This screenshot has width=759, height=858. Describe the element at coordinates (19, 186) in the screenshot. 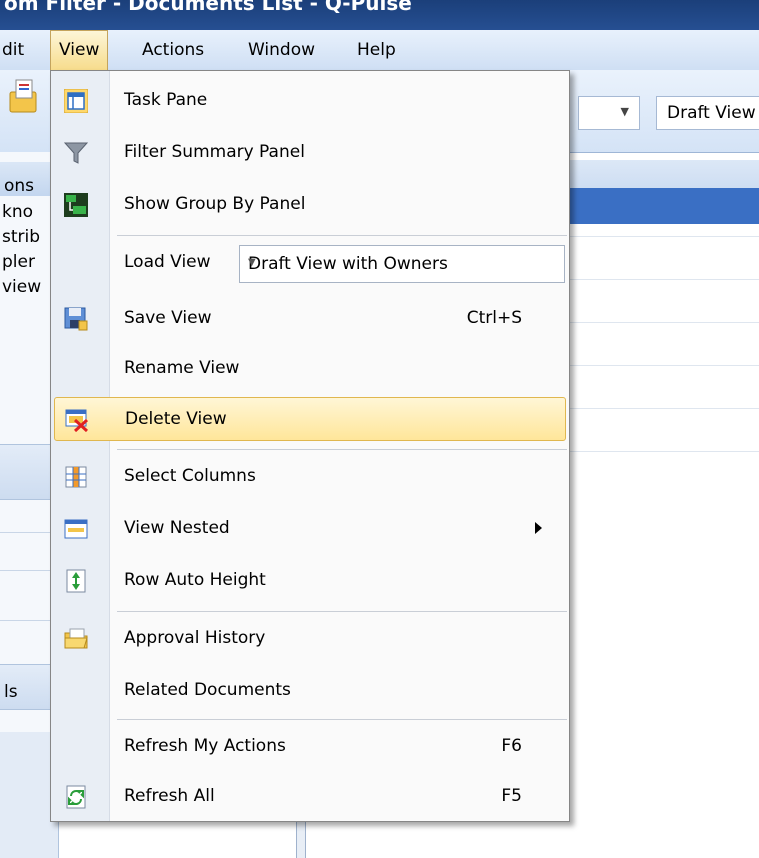

I see `task-pane-header-label: ons` at that location.